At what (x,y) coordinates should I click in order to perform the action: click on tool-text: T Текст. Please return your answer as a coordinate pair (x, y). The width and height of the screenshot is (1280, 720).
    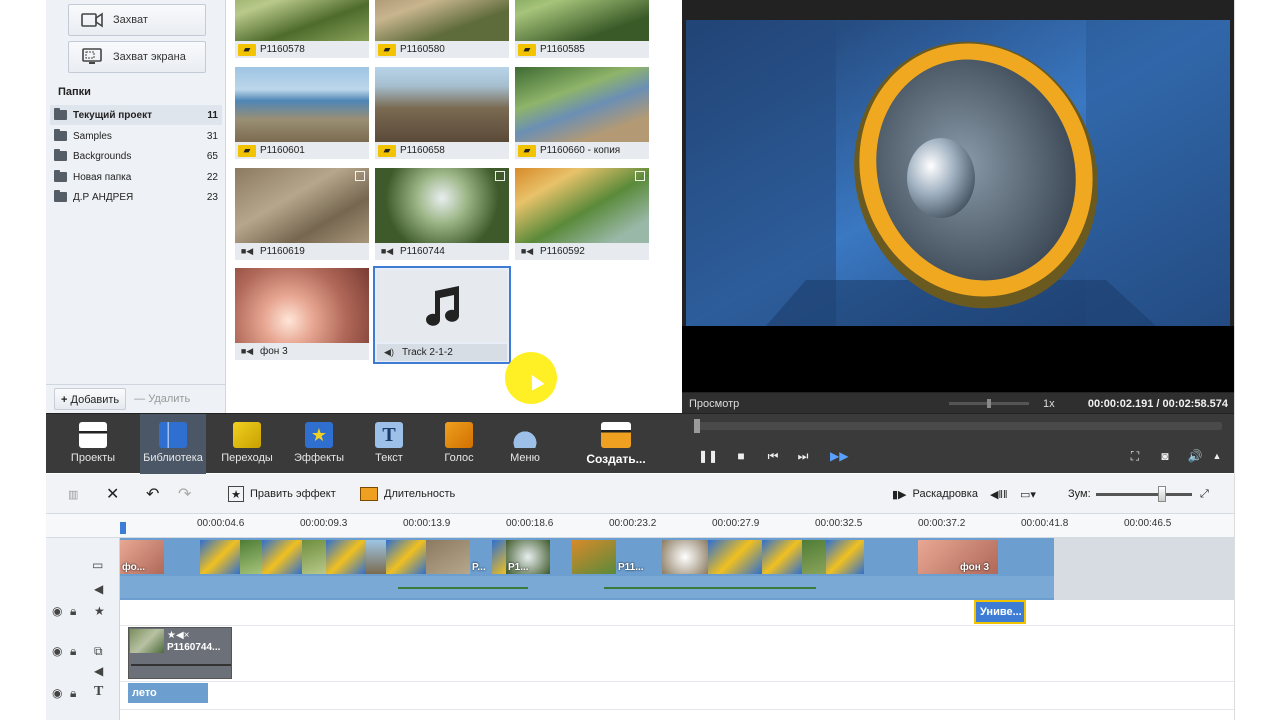
    Looking at the image, I should click on (389, 445).